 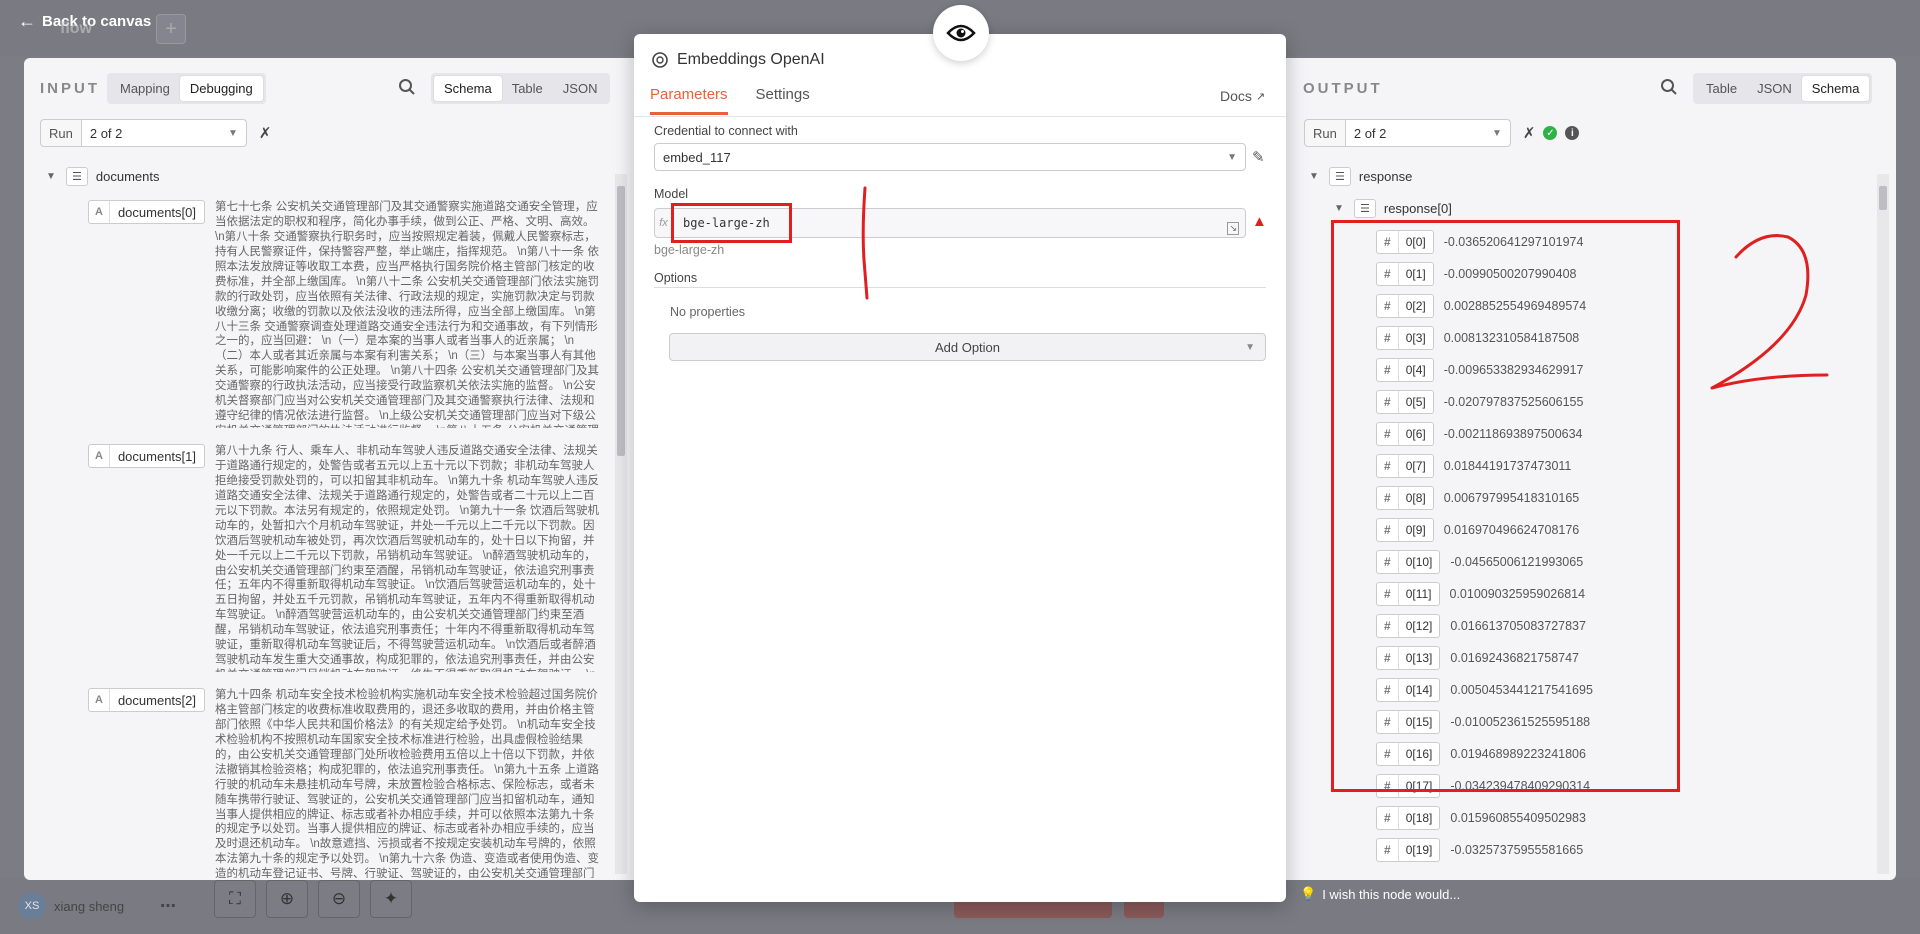 I want to click on response-root: ▼ ☰ response, so click(x=1360, y=176).